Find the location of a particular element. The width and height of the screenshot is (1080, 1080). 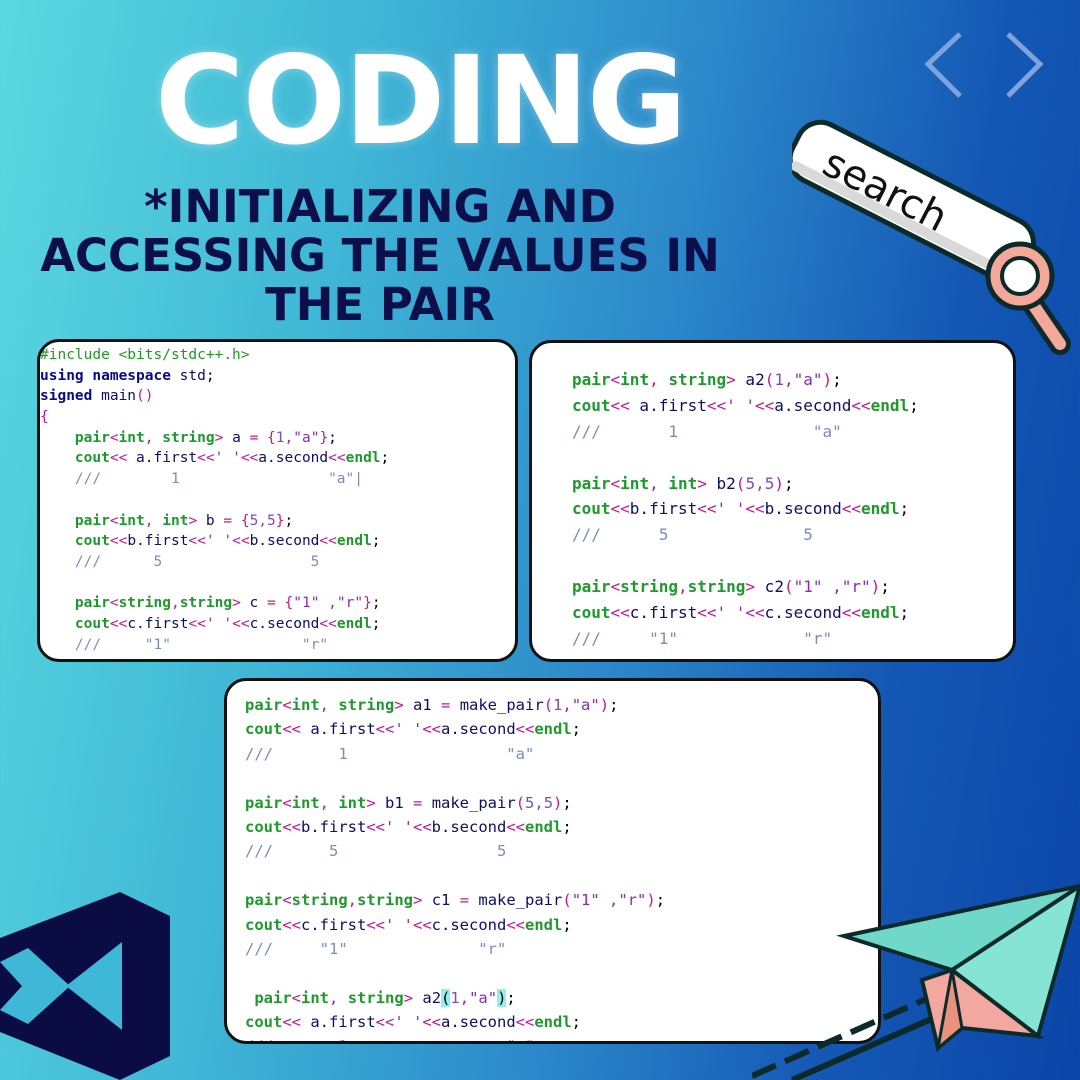

code-token: a is located at coordinates (236, 437).